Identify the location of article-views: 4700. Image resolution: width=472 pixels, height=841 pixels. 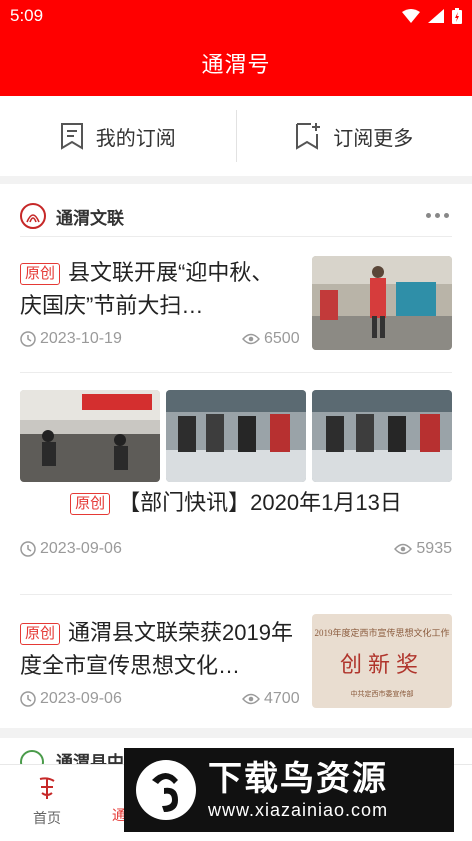
(271, 699).